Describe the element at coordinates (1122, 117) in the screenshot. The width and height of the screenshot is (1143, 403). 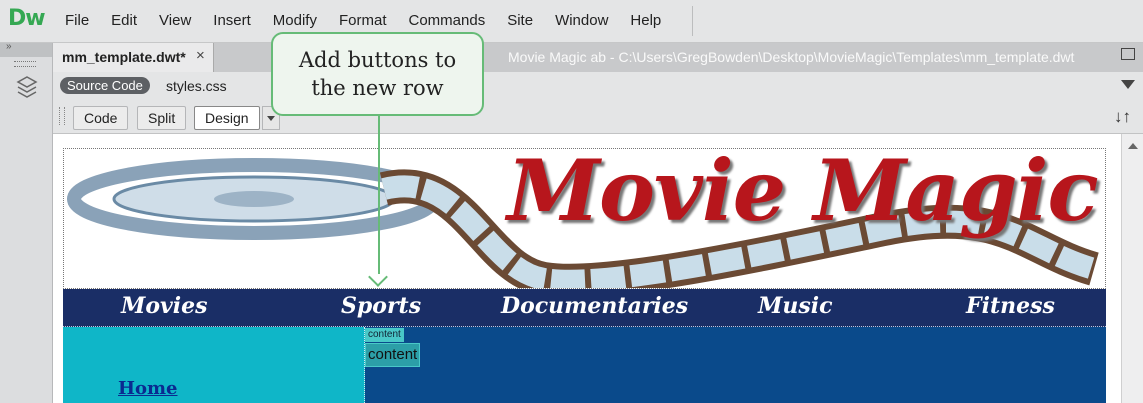
I see `sort-icon: ↓↑` at that location.